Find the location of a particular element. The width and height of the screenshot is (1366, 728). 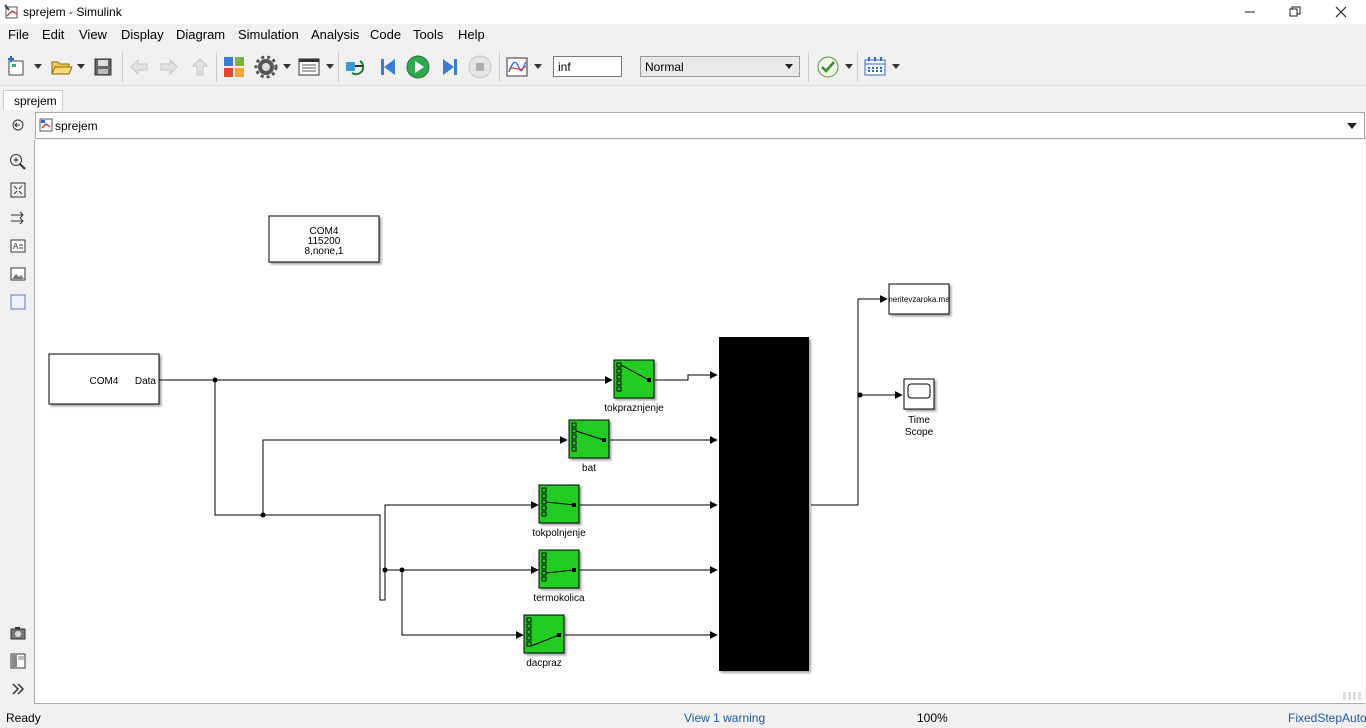

minimize-button is located at coordinates (1250, 12).